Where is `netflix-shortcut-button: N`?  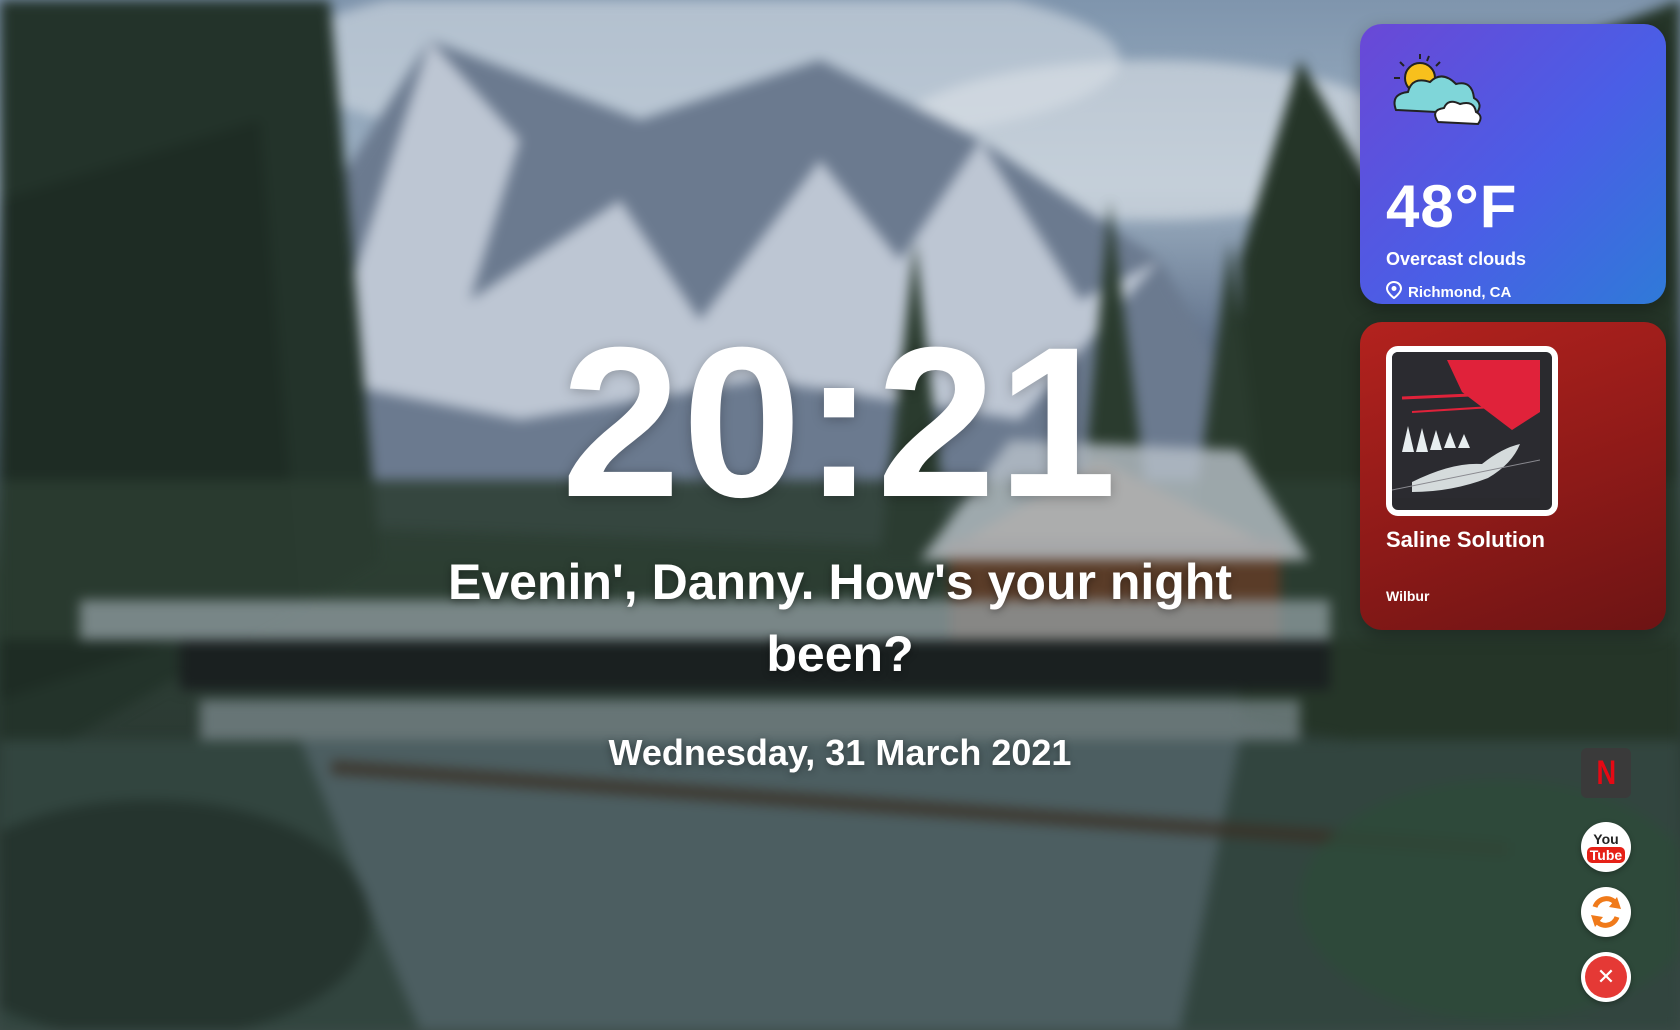
netflix-shortcut-button: N is located at coordinates (1606, 773).